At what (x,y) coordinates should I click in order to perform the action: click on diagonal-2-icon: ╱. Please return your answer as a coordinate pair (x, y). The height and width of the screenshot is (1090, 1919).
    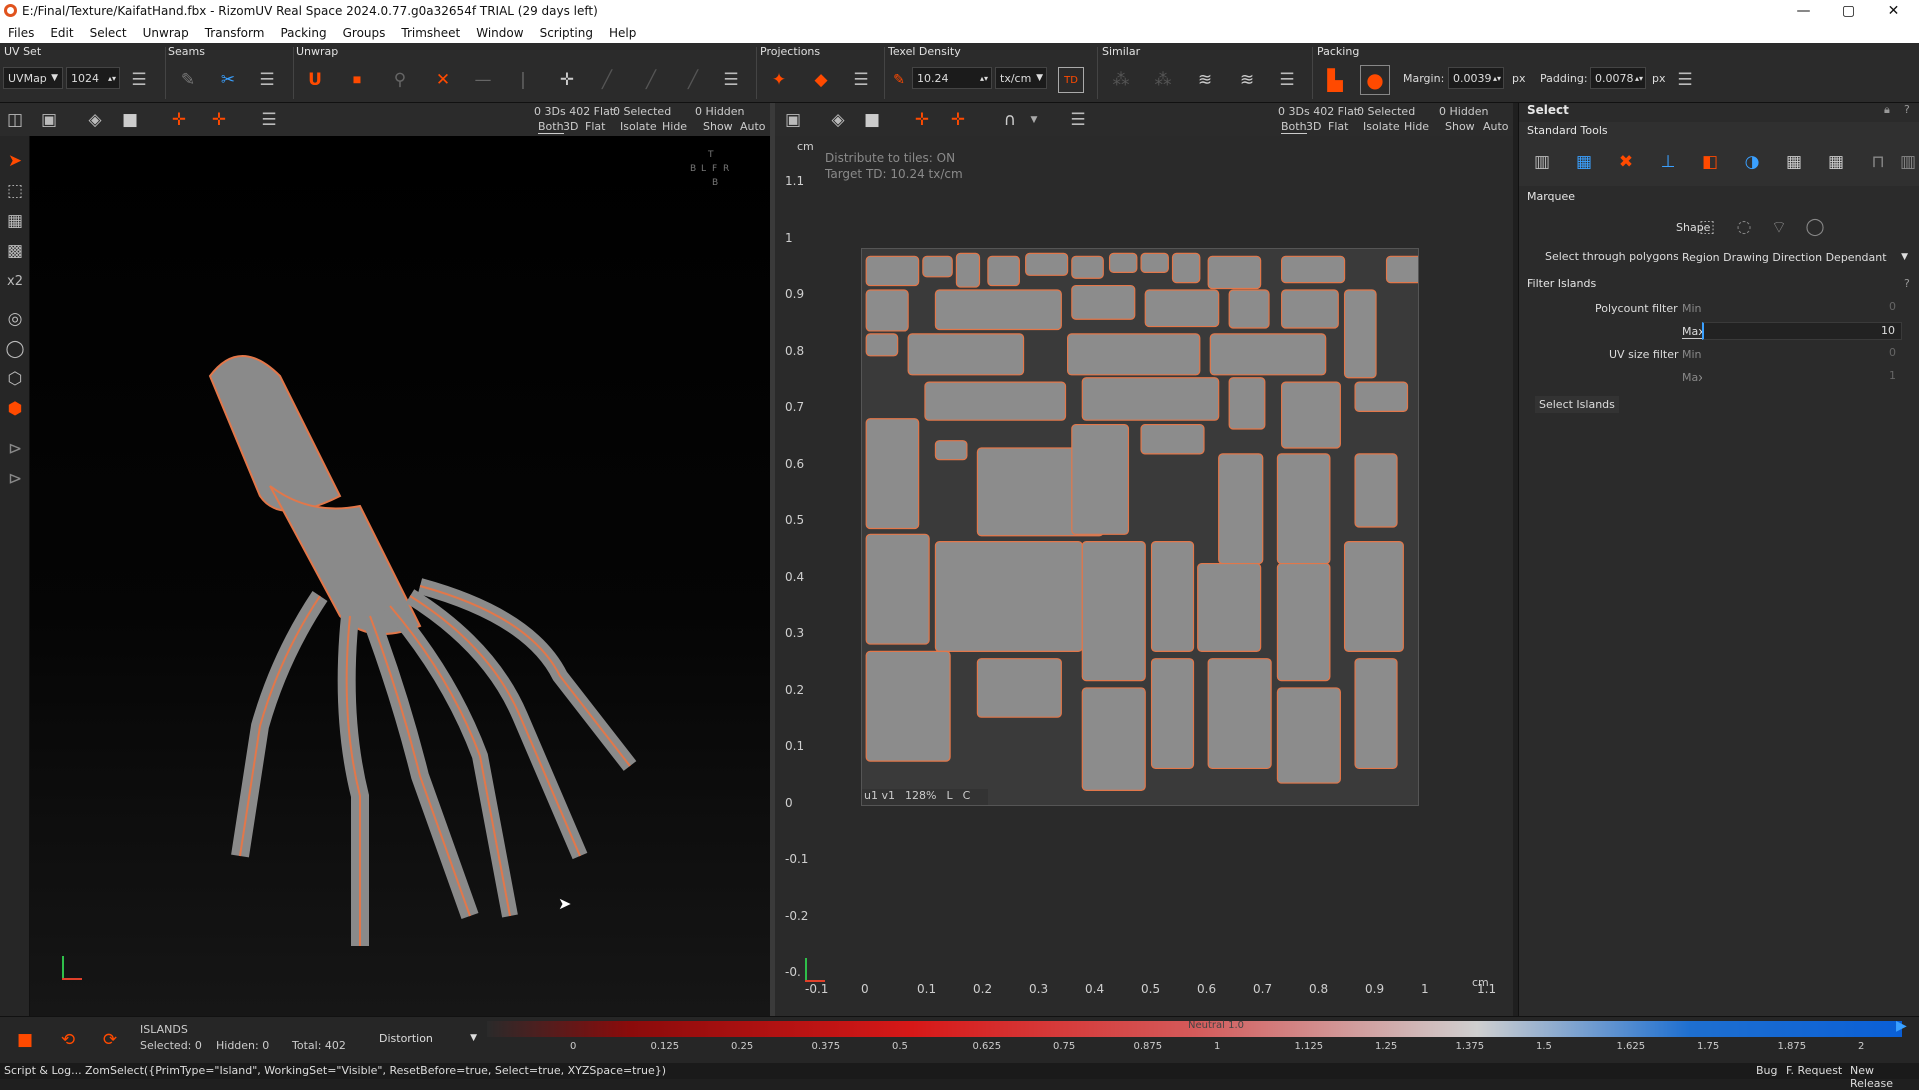
    Looking at the image, I should click on (651, 80).